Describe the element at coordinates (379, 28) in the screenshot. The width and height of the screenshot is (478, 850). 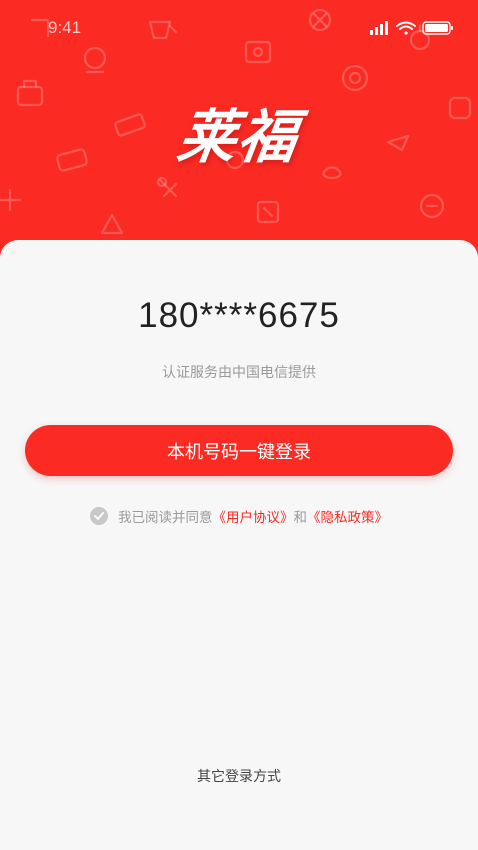
I see `signal-icon` at that location.